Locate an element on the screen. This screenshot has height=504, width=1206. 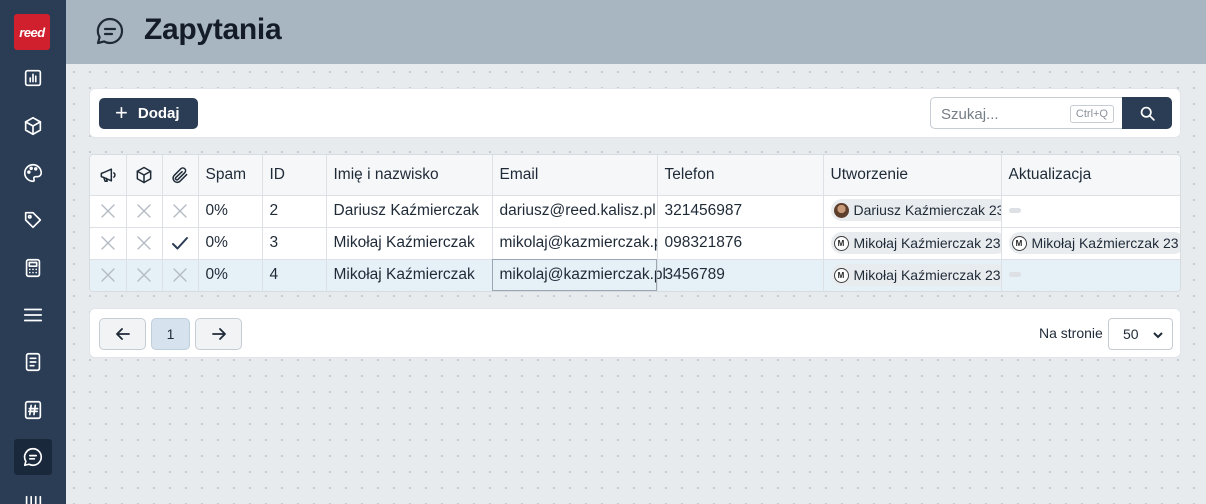
column-header-name: Imię i nazwisko is located at coordinates (409, 175).